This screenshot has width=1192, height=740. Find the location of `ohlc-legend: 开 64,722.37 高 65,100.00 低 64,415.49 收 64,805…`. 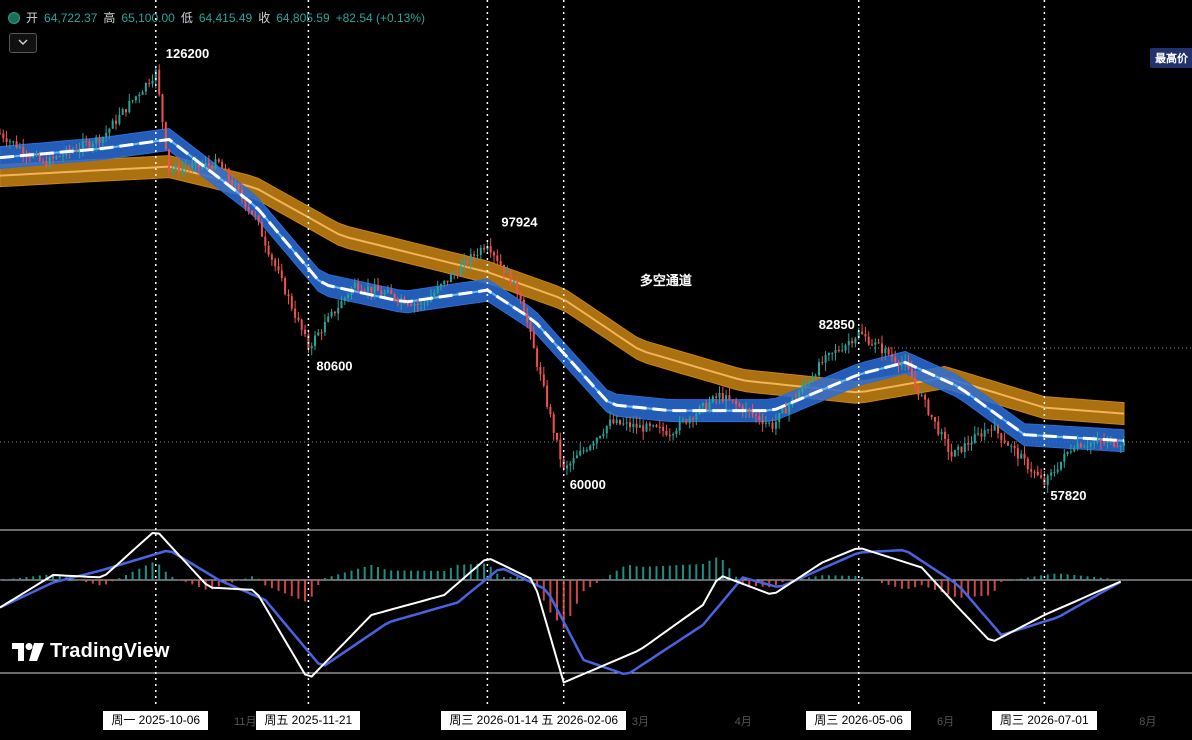

ohlc-legend: 开 64,722.37 高 65,100.00 低 64,415.49 收 64,805… is located at coordinates (216, 17).